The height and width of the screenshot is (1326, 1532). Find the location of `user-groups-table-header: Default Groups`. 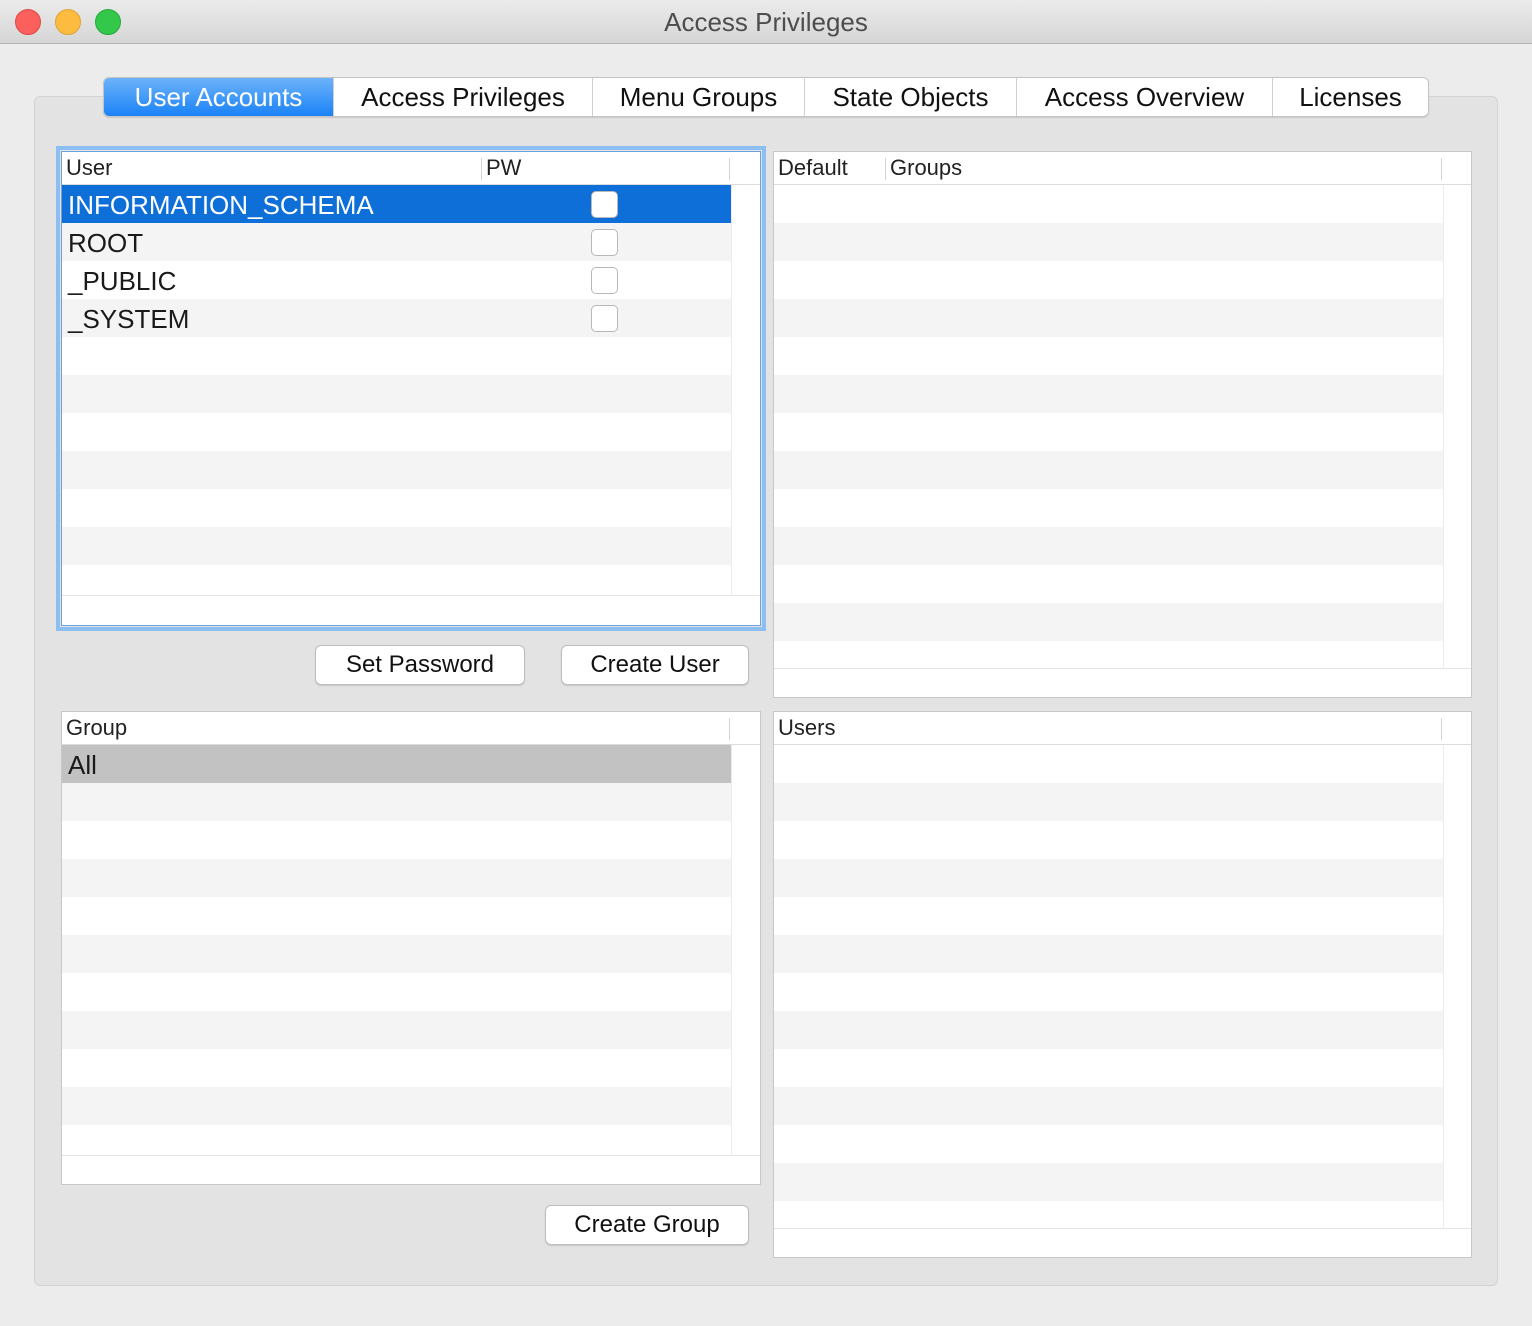

user-groups-table-header: Default Groups is located at coordinates (1122, 168).